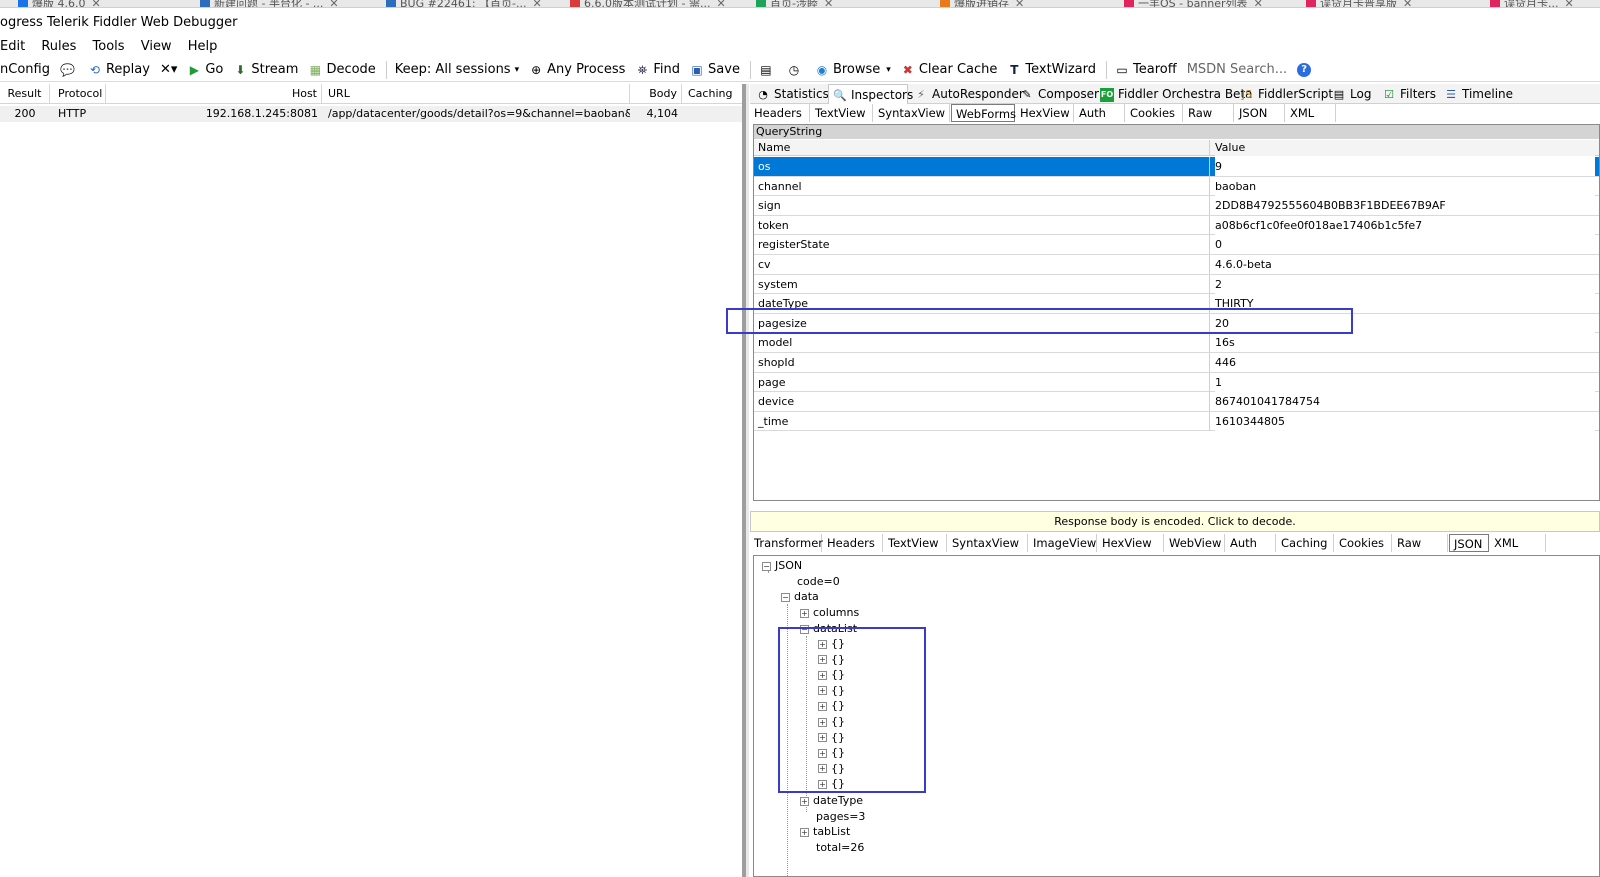 The image size is (1600, 877). I want to click on resp-tab-textview: TextView, so click(915, 543).